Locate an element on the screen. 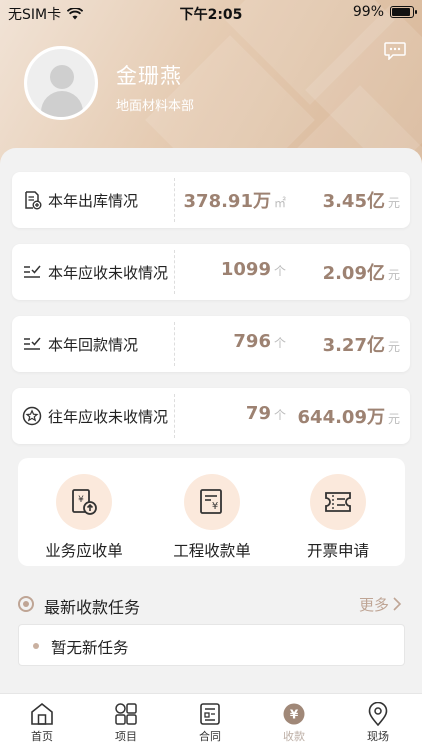 Image resolution: width=422 pixels, height=750 pixels. tab-home: 首页 is located at coordinates (42, 723).